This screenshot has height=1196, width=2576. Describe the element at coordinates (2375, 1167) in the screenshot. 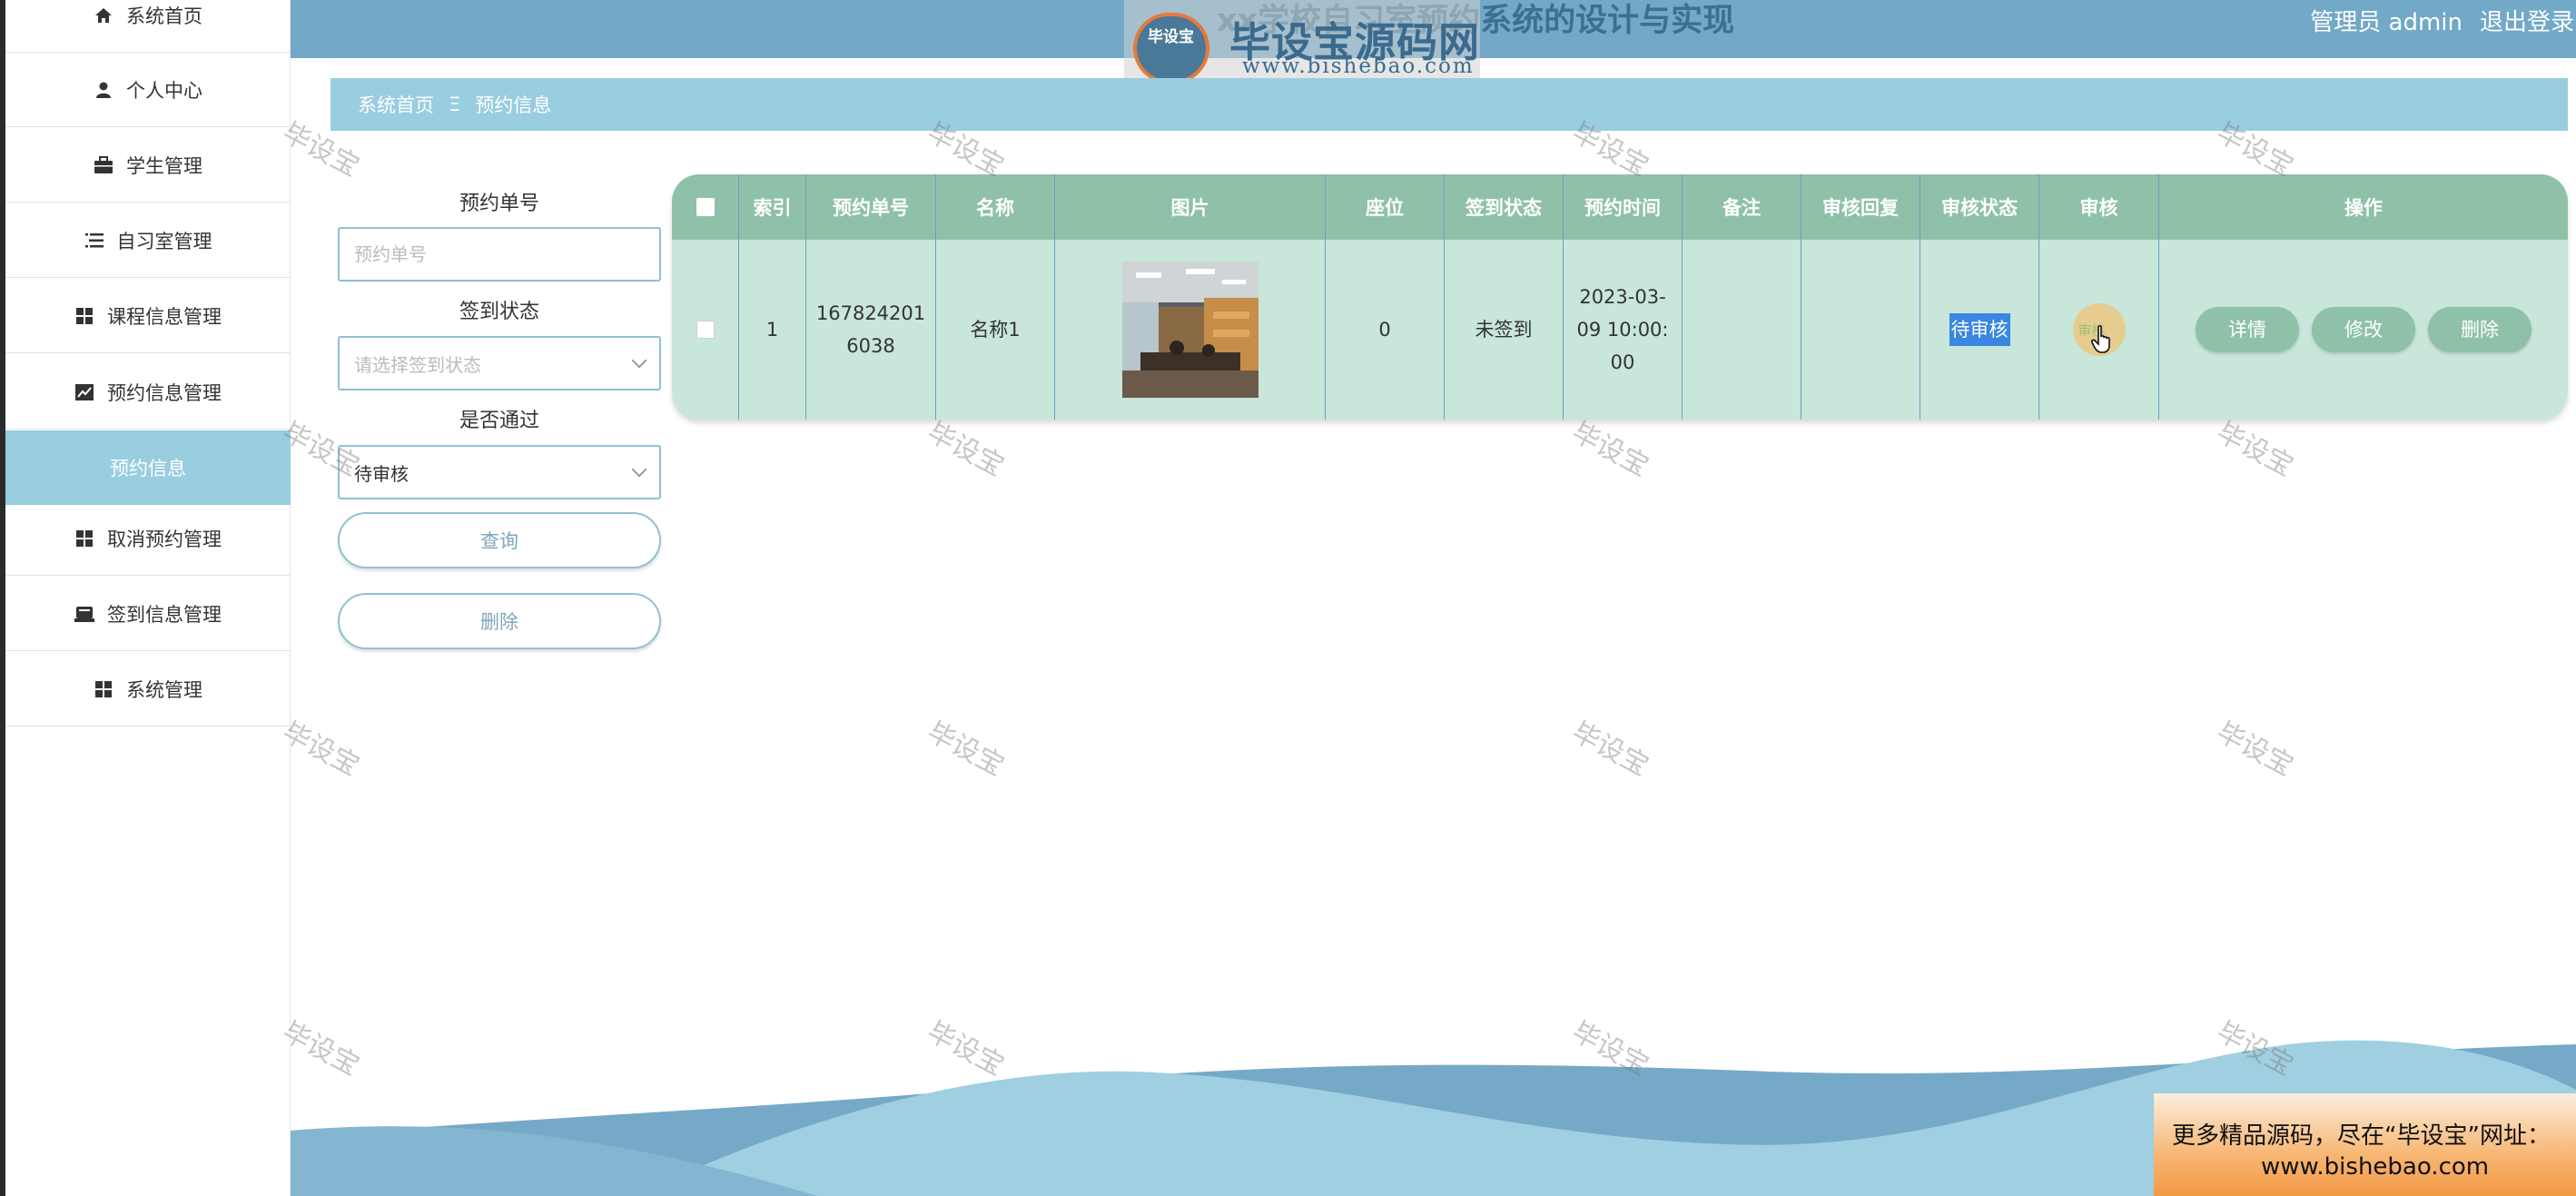

I see `promo-url: www.bishebao.com` at that location.